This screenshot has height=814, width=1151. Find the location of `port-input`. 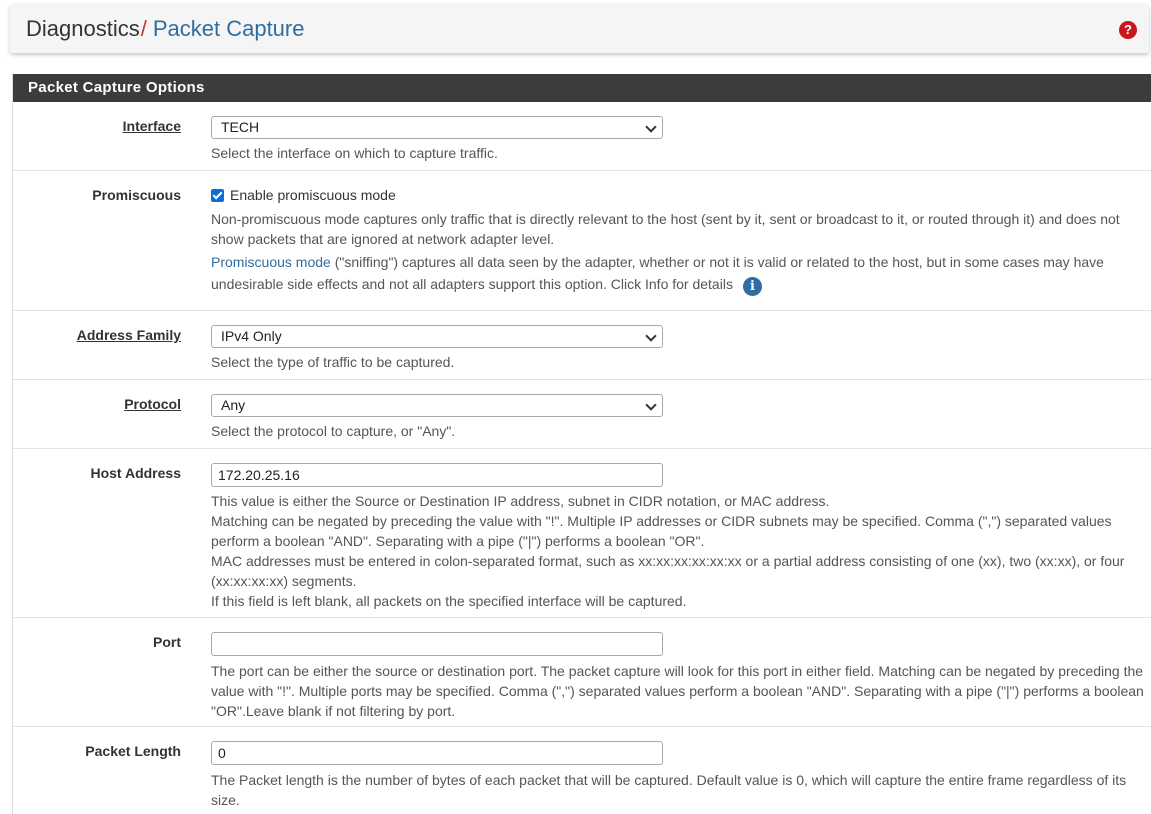

port-input is located at coordinates (437, 644).